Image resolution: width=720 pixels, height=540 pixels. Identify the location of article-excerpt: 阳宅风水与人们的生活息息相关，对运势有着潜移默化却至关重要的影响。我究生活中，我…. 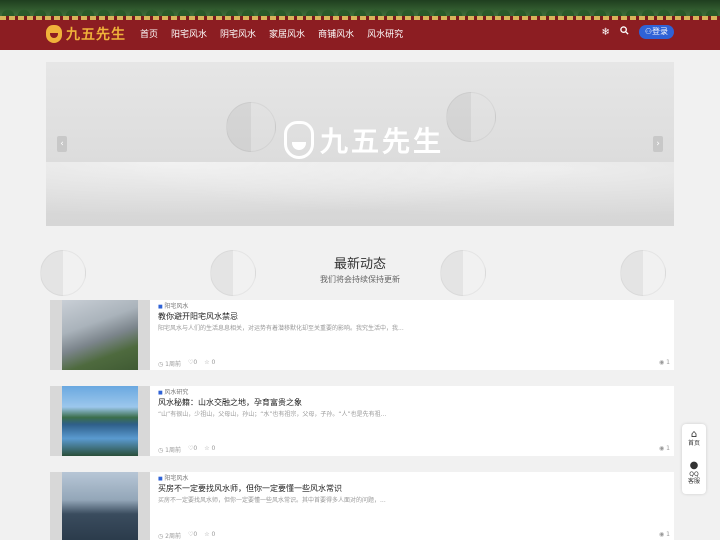
(281, 328).